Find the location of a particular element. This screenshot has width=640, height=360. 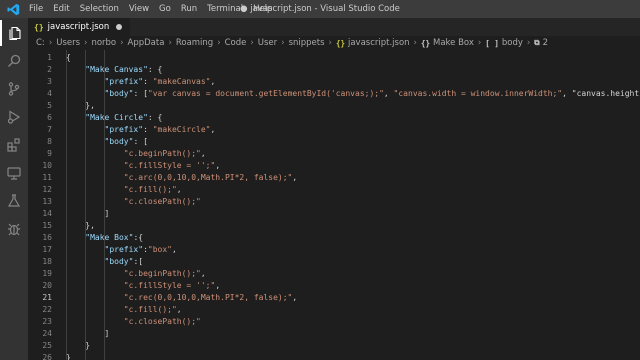

code-line: 23 "c.closePath();" is located at coordinates (334, 322).